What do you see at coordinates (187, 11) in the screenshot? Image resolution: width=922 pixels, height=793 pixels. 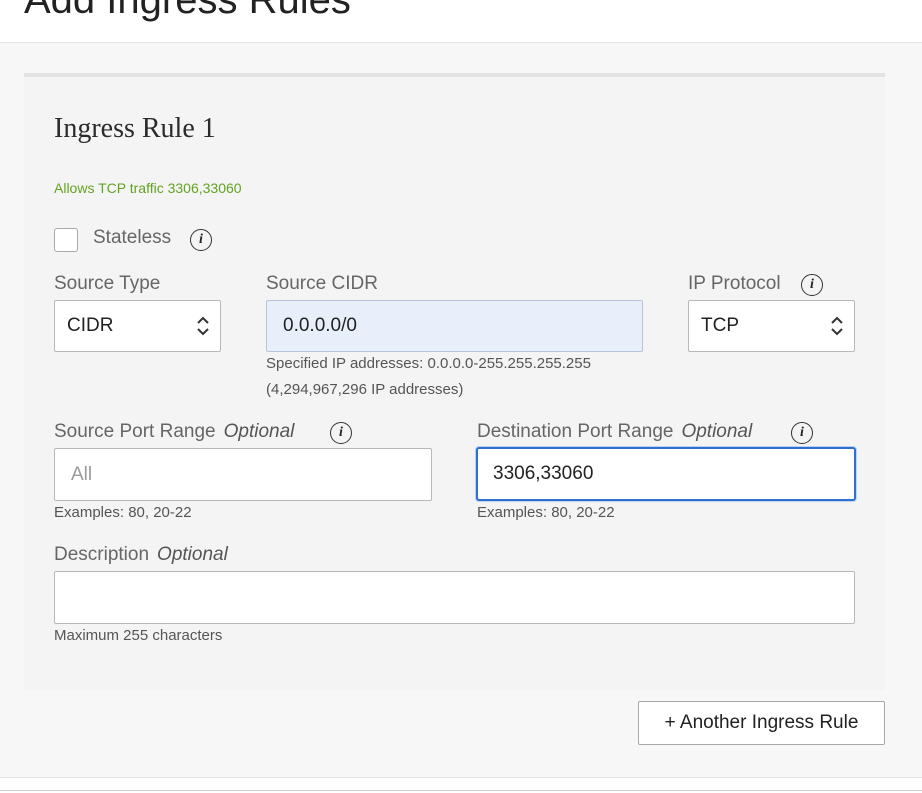 I see `dialog-title: Add Ingress Rules` at bounding box center [187, 11].